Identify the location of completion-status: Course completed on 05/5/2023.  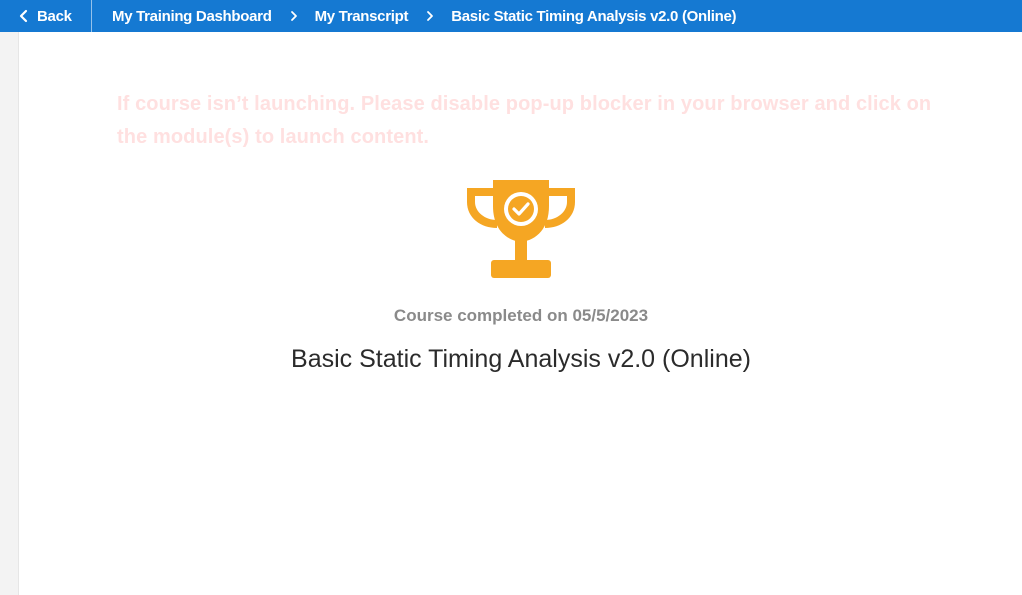
(521, 315).